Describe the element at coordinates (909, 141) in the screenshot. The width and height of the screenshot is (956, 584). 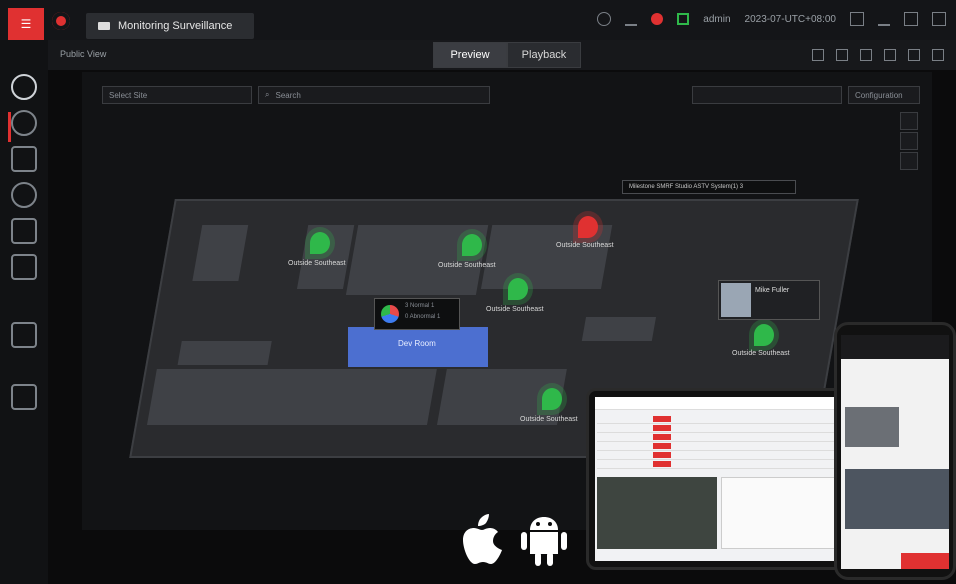
I see `locate-button` at that location.